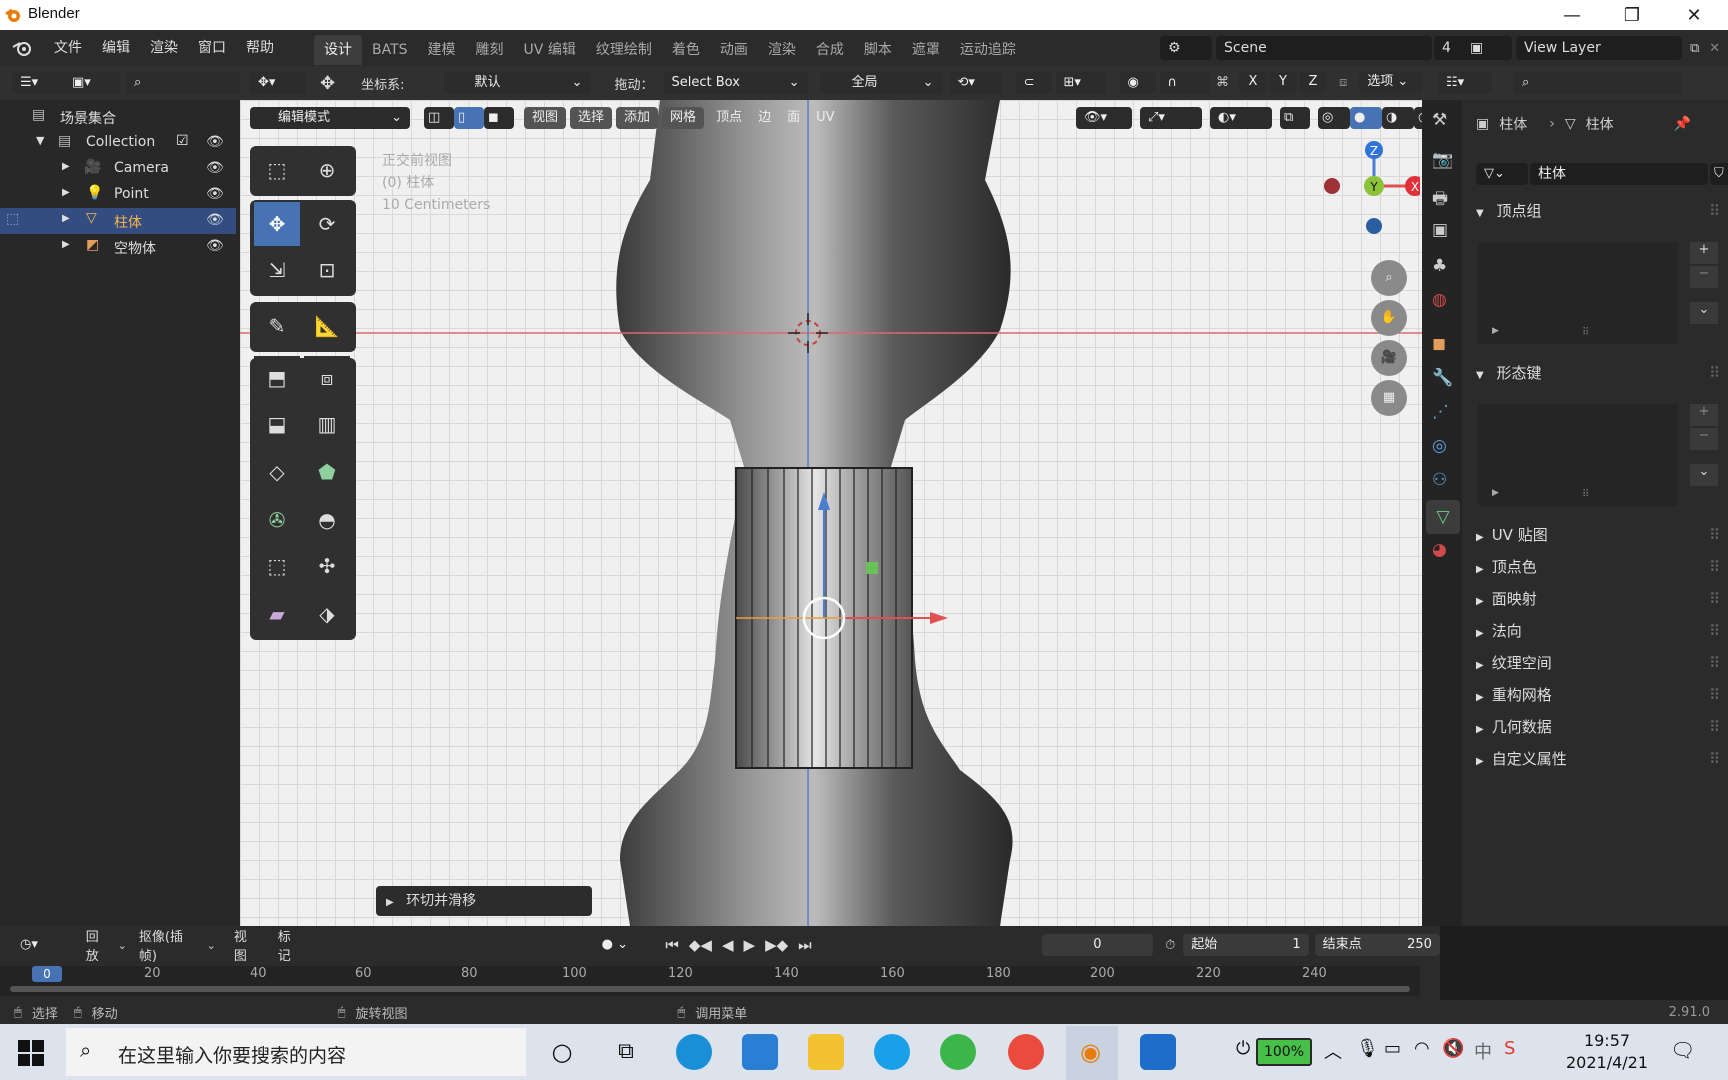  What do you see at coordinates (686, 50) in the screenshot?
I see `workspace-tab-shading: 着色` at bounding box center [686, 50].